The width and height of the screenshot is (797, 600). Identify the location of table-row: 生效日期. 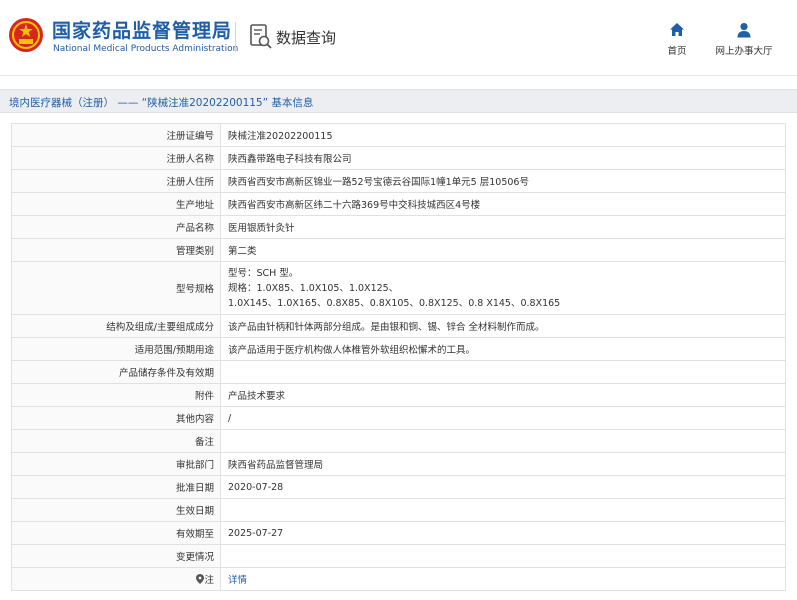
(398, 510).